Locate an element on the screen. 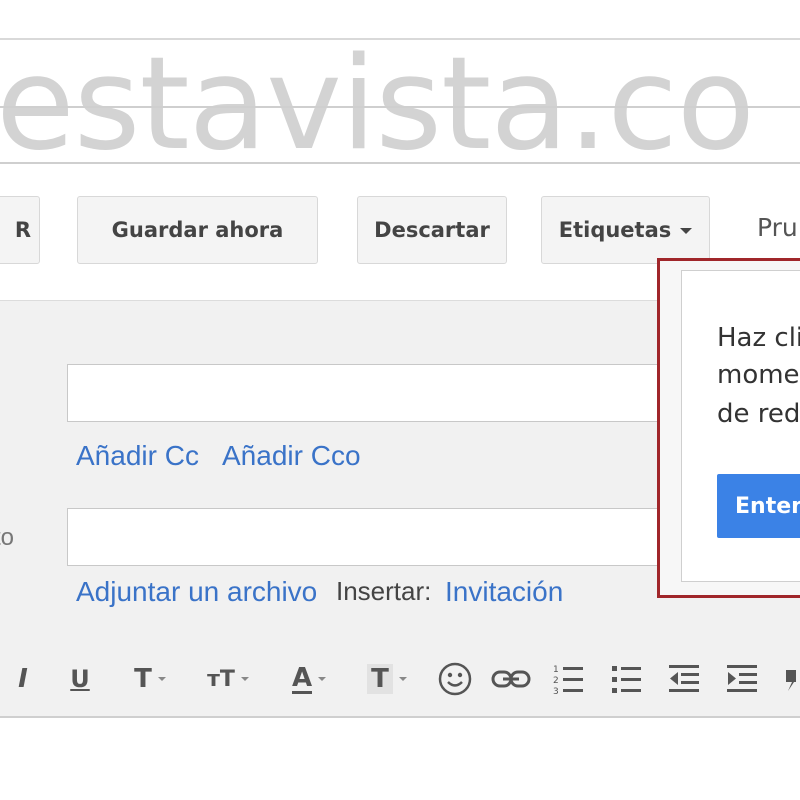  quote-icon is located at coordinates (791, 679).